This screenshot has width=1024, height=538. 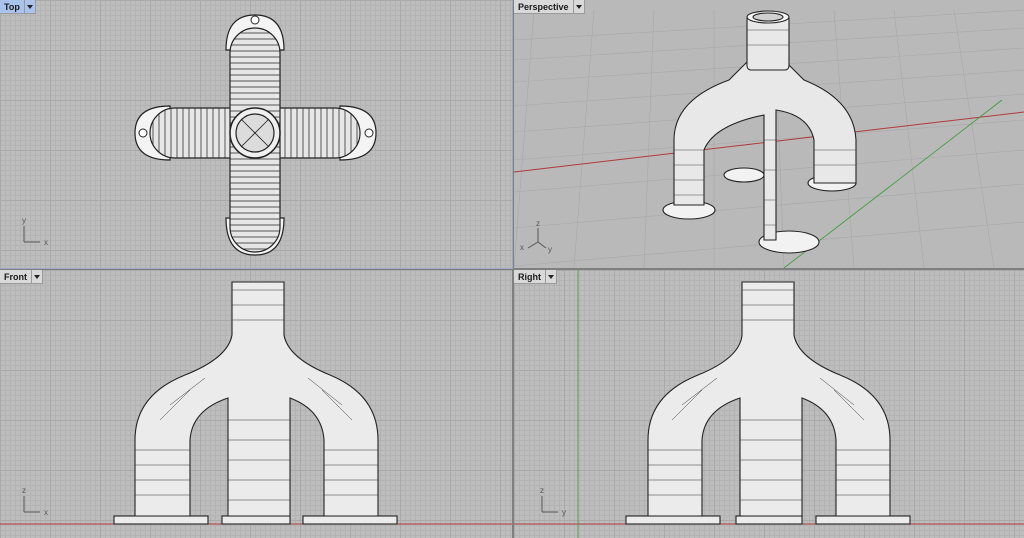 I want to click on viewport-title-top: Top, so click(x=12, y=7).